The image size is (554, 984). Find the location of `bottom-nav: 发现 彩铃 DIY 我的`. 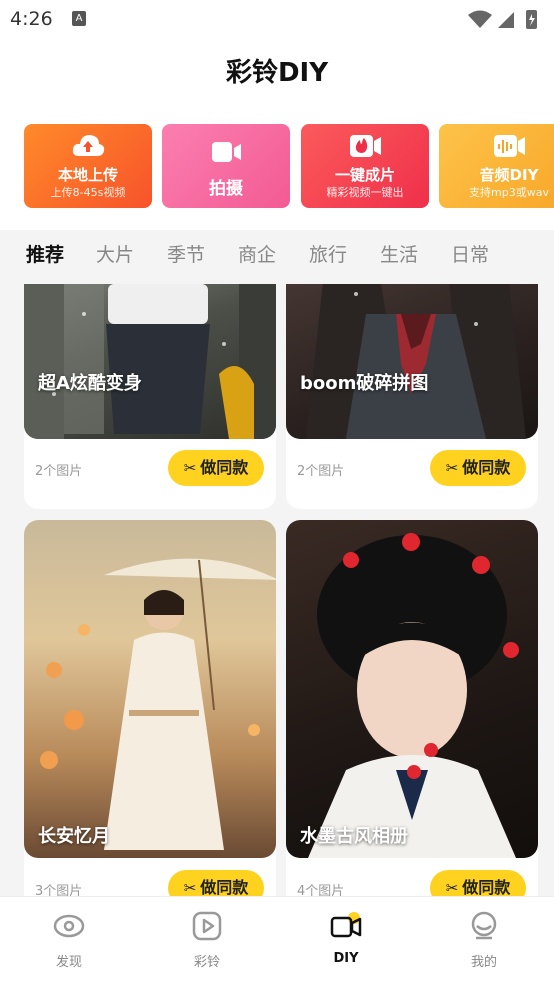

bottom-nav: 发现 彩铃 DIY 我的 is located at coordinates (277, 935).